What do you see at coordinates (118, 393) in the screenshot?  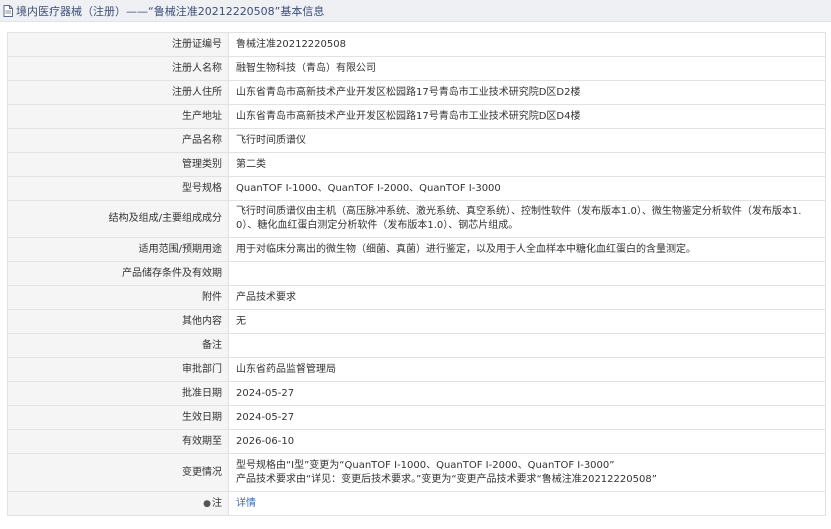 I see `row-label: 批准日期` at bounding box center [118, 393].